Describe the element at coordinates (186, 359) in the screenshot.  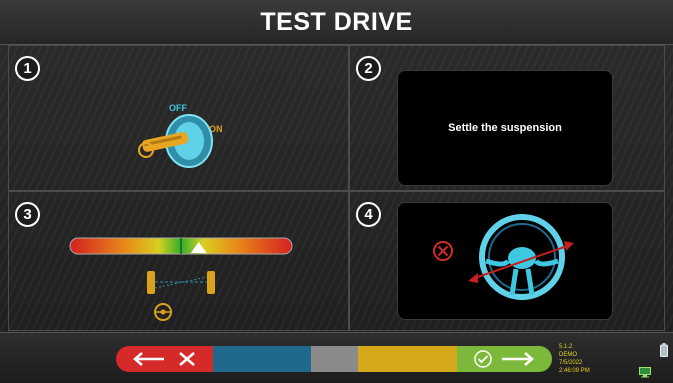
I see `close-icon` at that location.